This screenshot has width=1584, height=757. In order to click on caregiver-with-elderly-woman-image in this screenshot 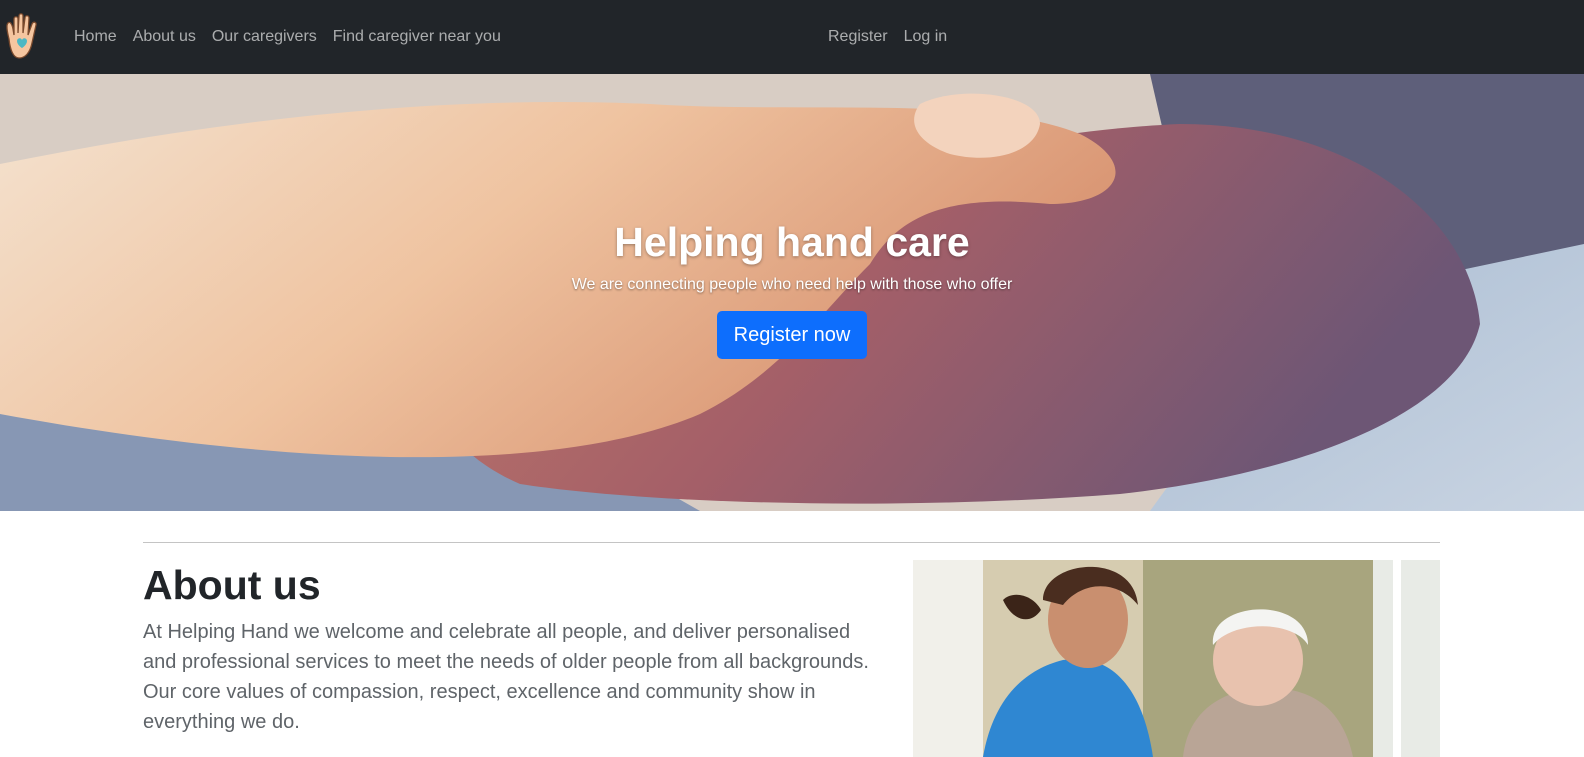, I will do `click(1176, 658)`.